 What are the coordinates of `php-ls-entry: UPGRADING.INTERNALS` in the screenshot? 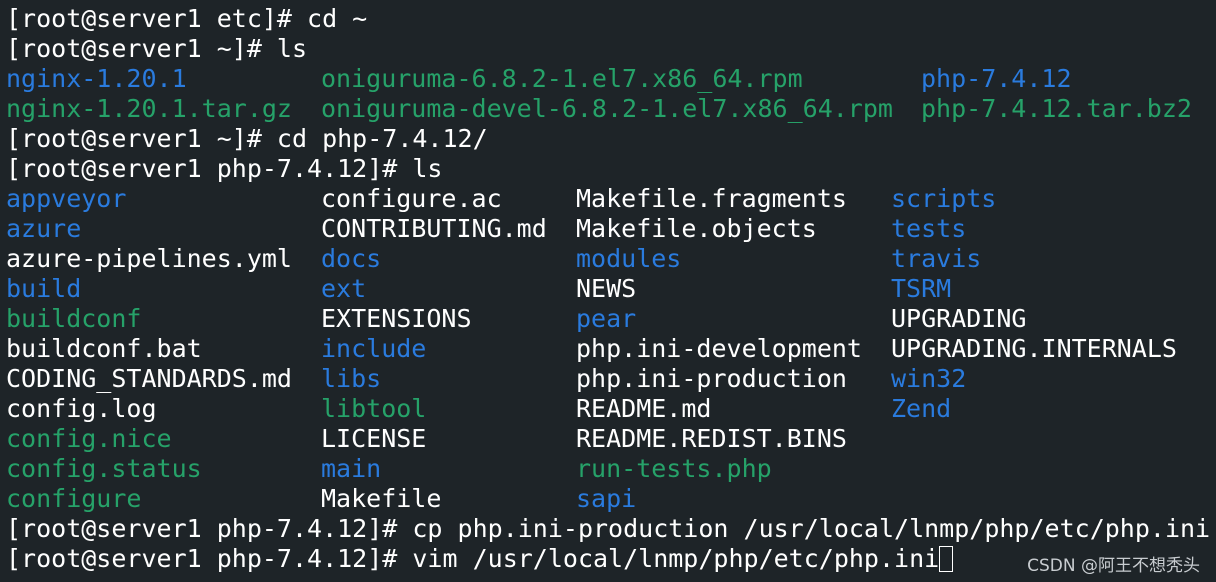 It's located at (1034, 348).